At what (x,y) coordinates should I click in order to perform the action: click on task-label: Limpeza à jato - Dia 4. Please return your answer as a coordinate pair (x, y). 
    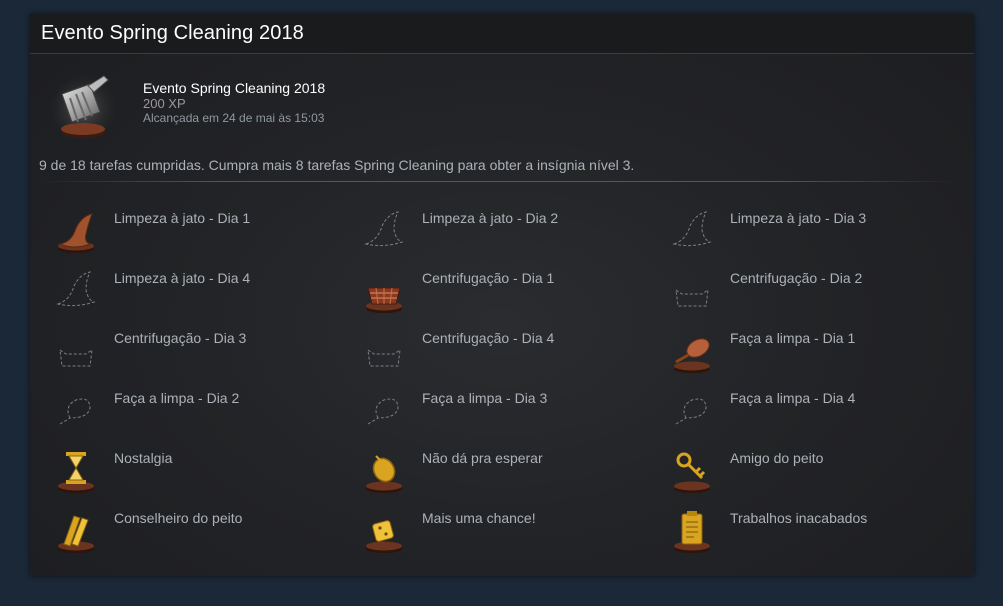
    Looking at the image, I should click on (182, 278).